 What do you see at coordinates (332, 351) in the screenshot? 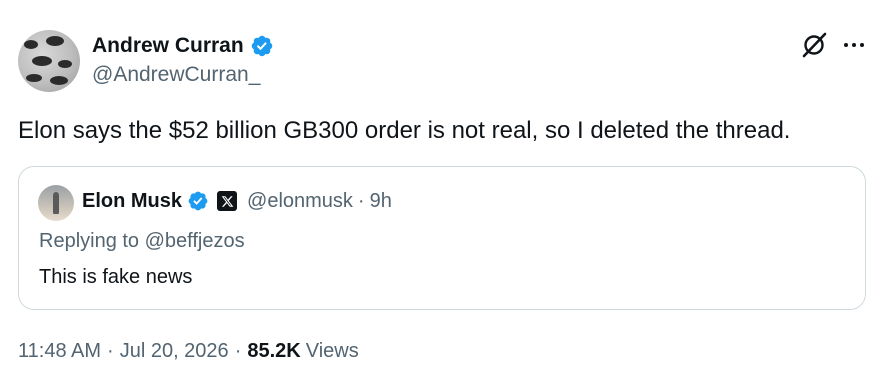
I see `views-label: Views` at bounding box center [332, 351].